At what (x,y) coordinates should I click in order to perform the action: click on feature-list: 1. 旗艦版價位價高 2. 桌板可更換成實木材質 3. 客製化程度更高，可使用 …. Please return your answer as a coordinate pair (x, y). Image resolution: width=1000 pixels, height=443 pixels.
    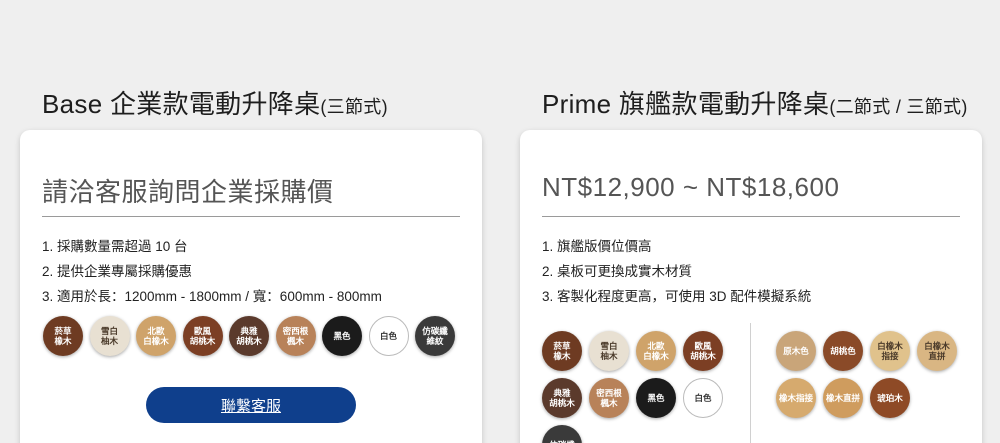
    Looking at the image, I should click on (676, 271).